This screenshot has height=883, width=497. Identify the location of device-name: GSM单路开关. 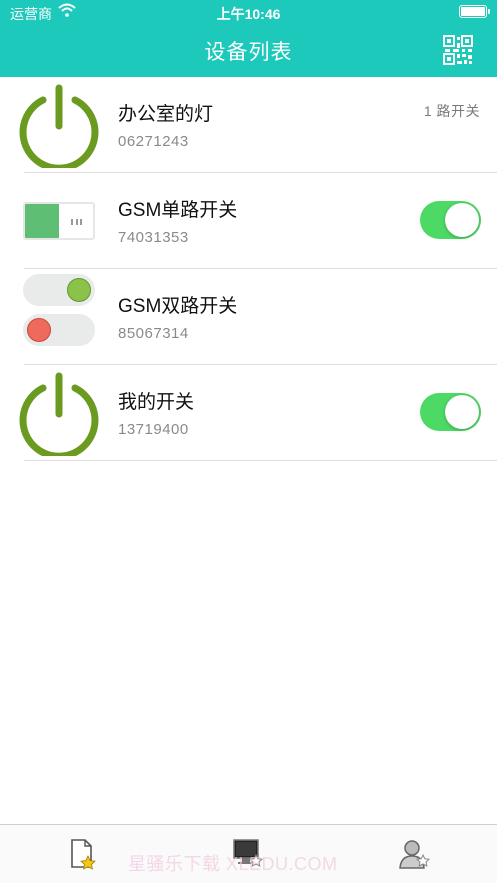
(178, 210).